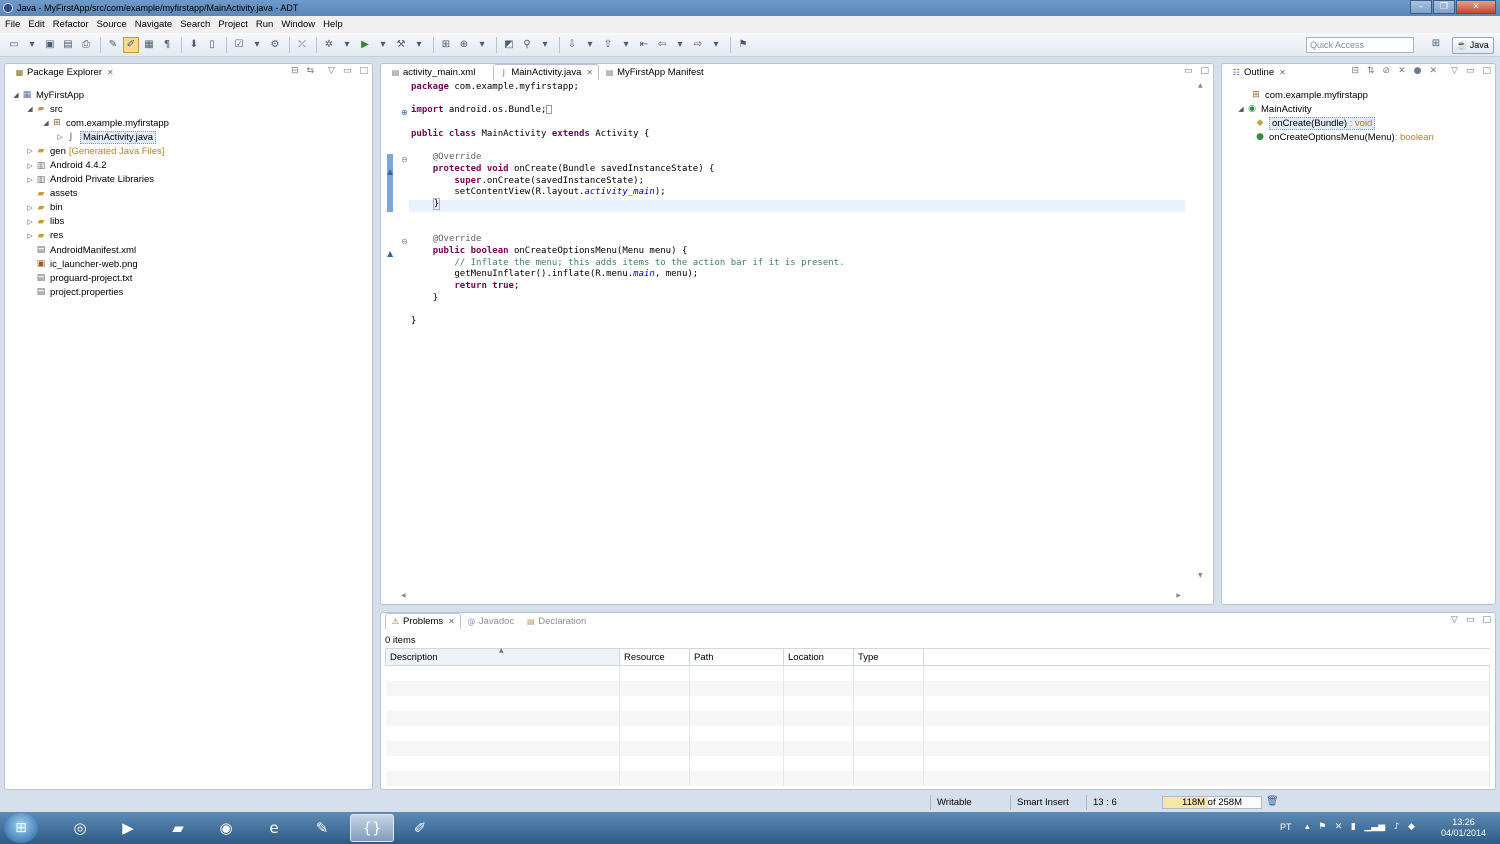  I want to click on save-all-icon: ▤, so click(68, 45).